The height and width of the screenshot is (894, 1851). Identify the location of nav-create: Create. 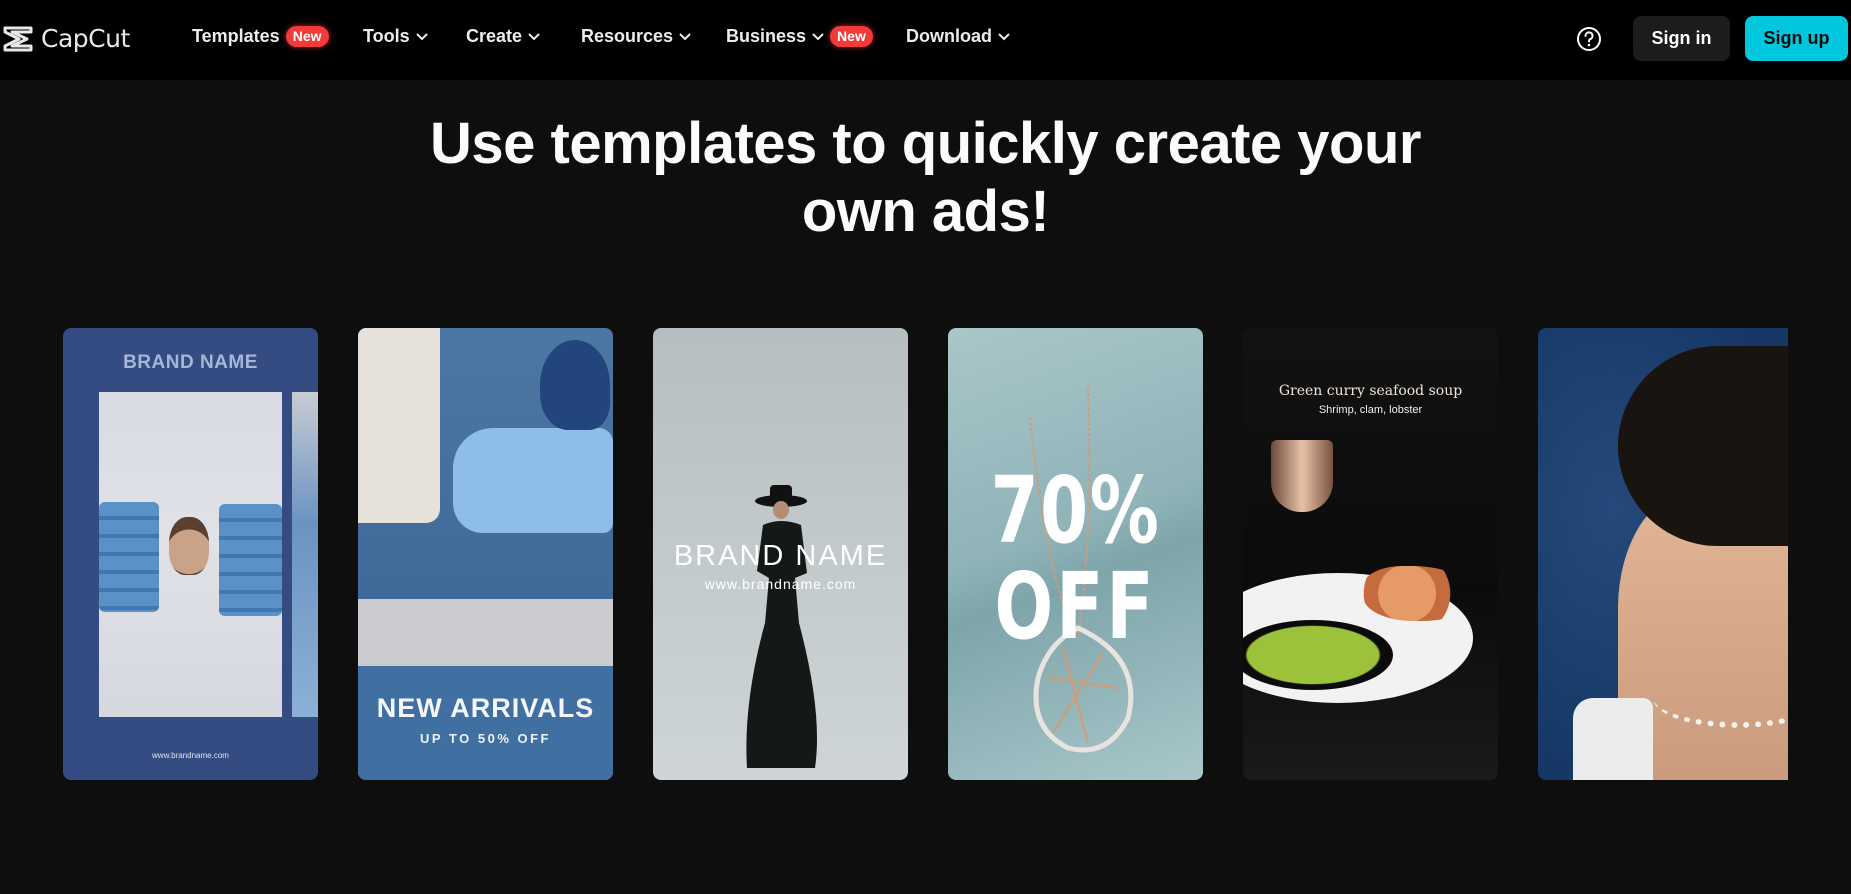
(503, 36).